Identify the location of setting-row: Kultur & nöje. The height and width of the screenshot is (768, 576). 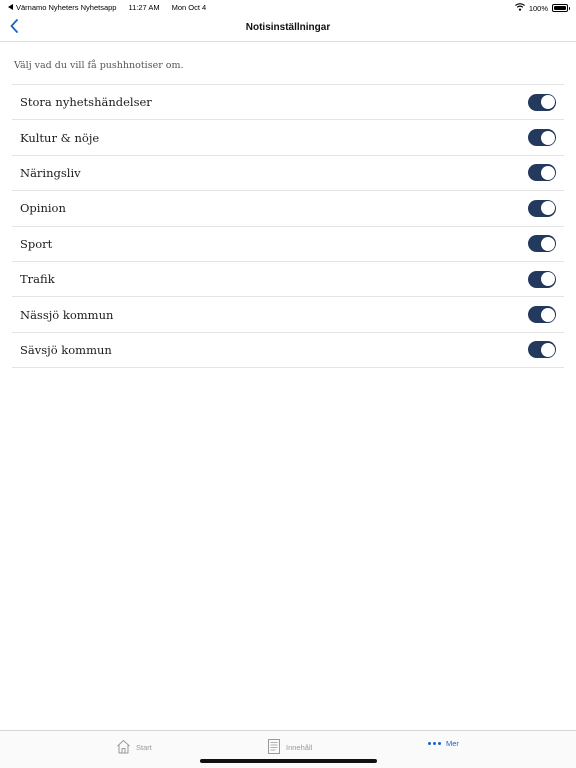
(288, 138).